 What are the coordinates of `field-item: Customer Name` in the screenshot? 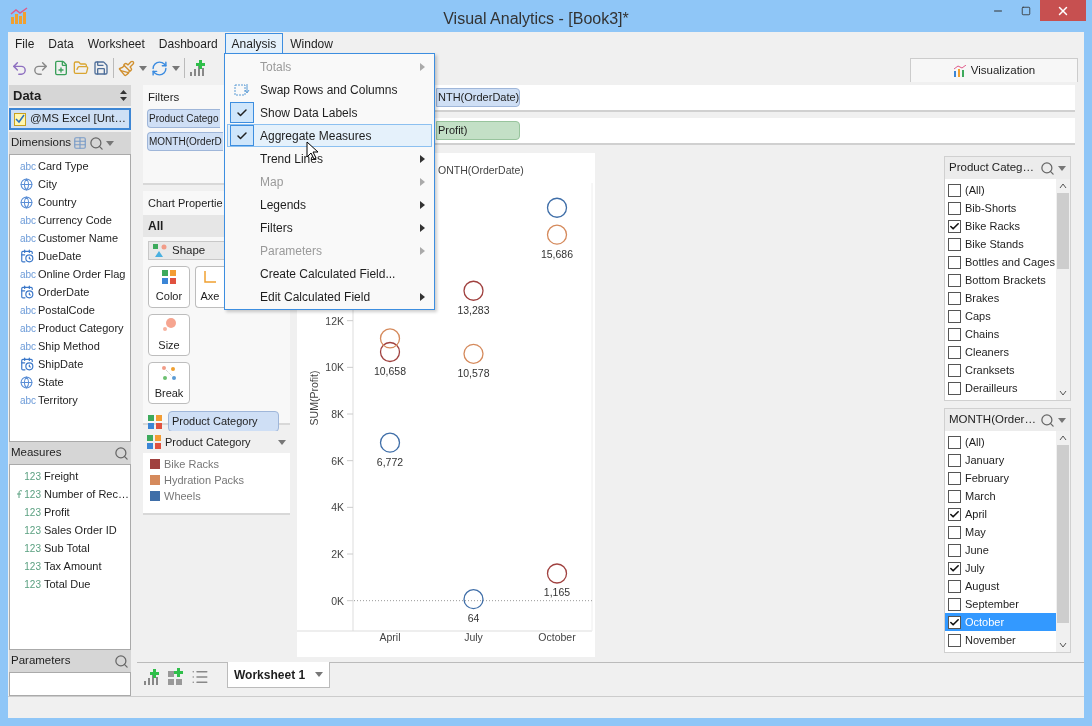 It's located at (78, 238).